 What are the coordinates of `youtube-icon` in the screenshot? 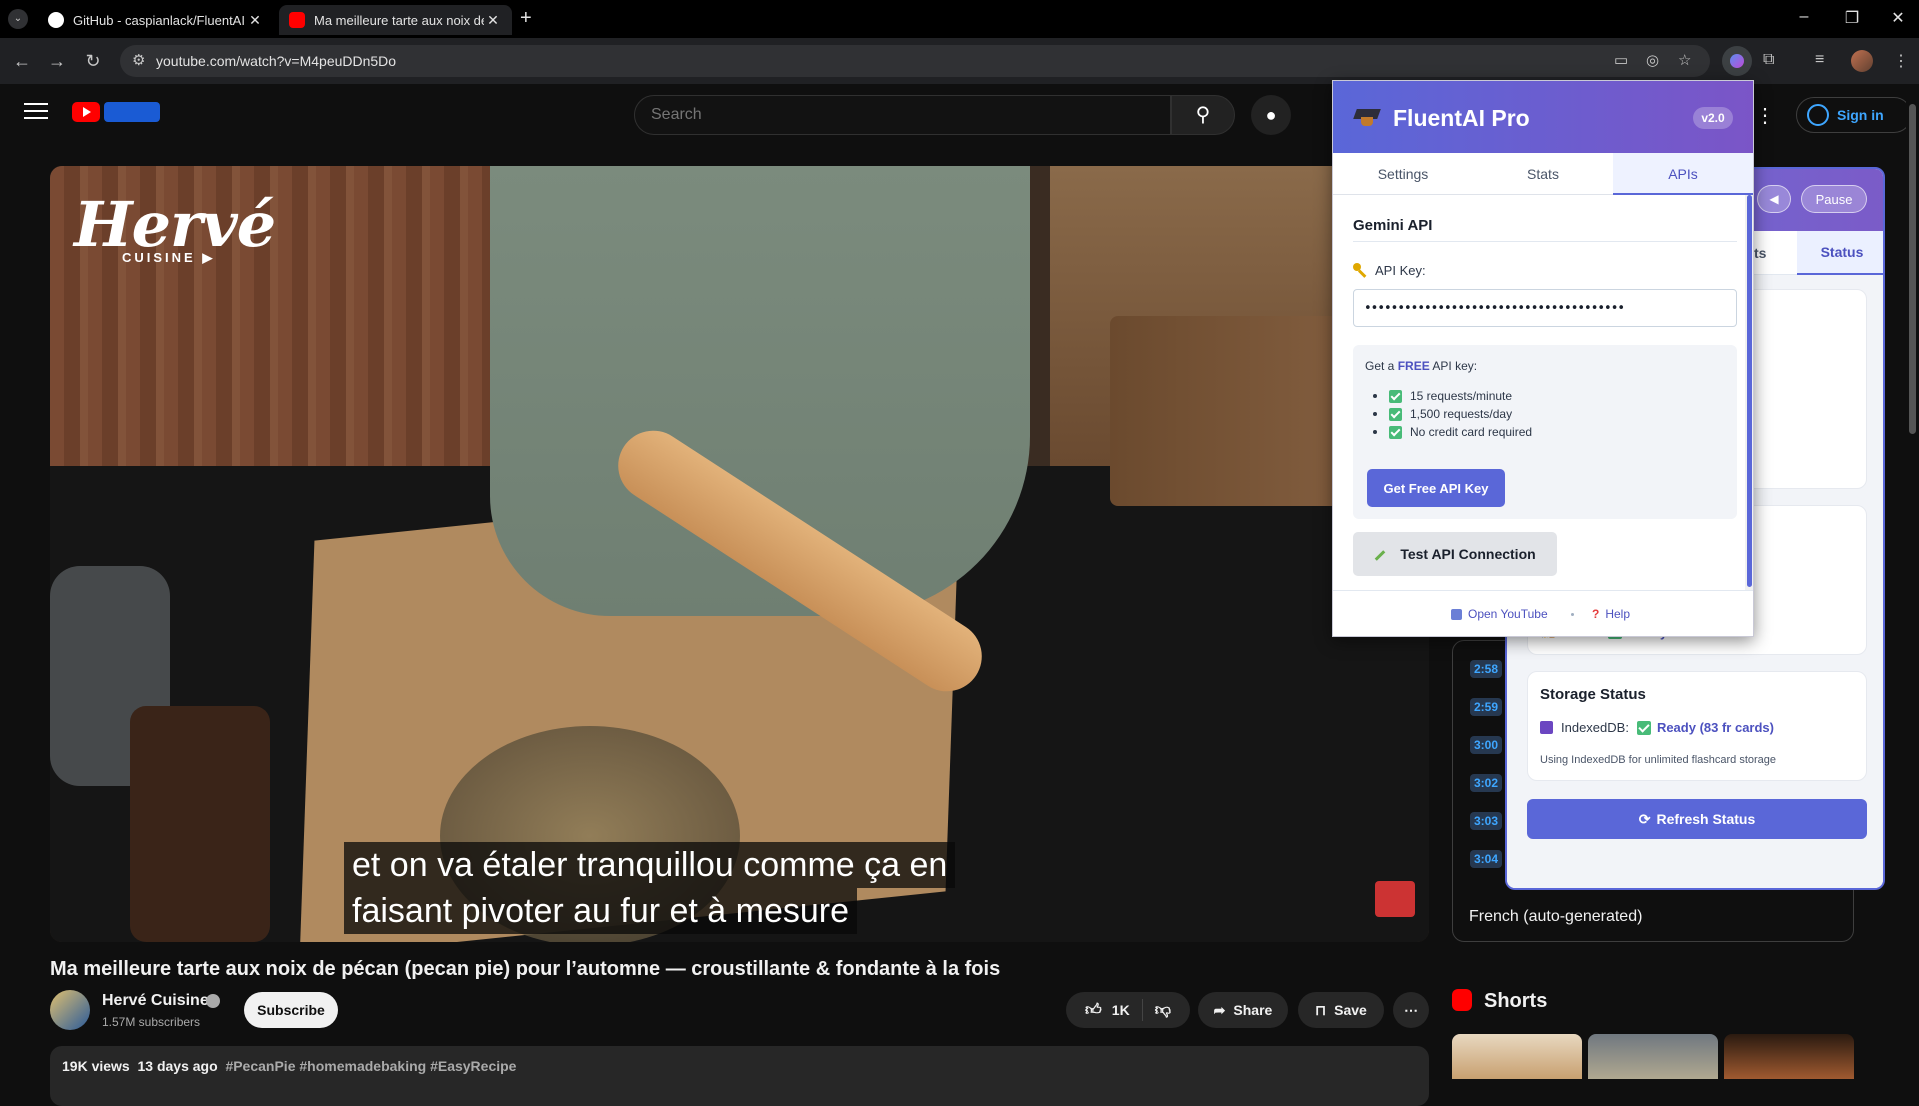 It's located at (297, 20).